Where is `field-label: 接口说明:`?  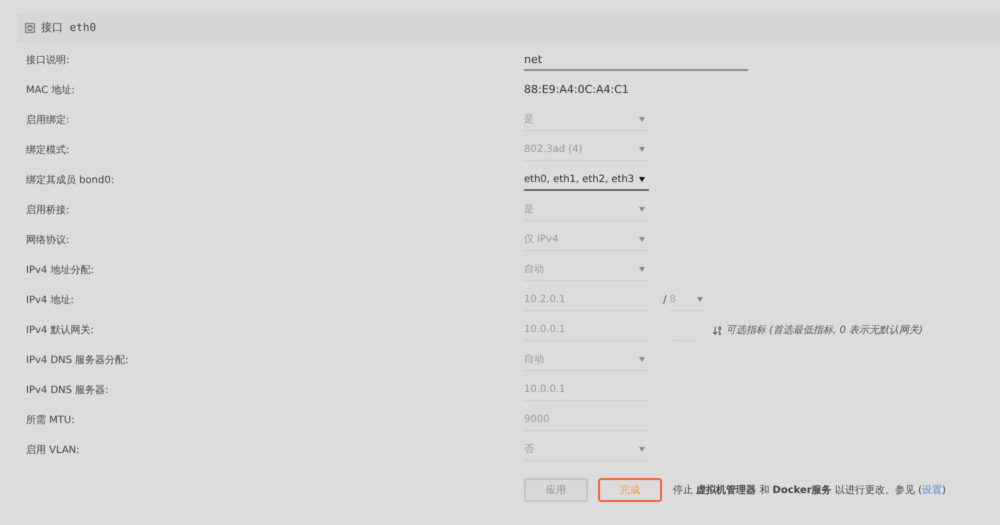 field-label: 接口说明: is located at coordinates (48, 61).